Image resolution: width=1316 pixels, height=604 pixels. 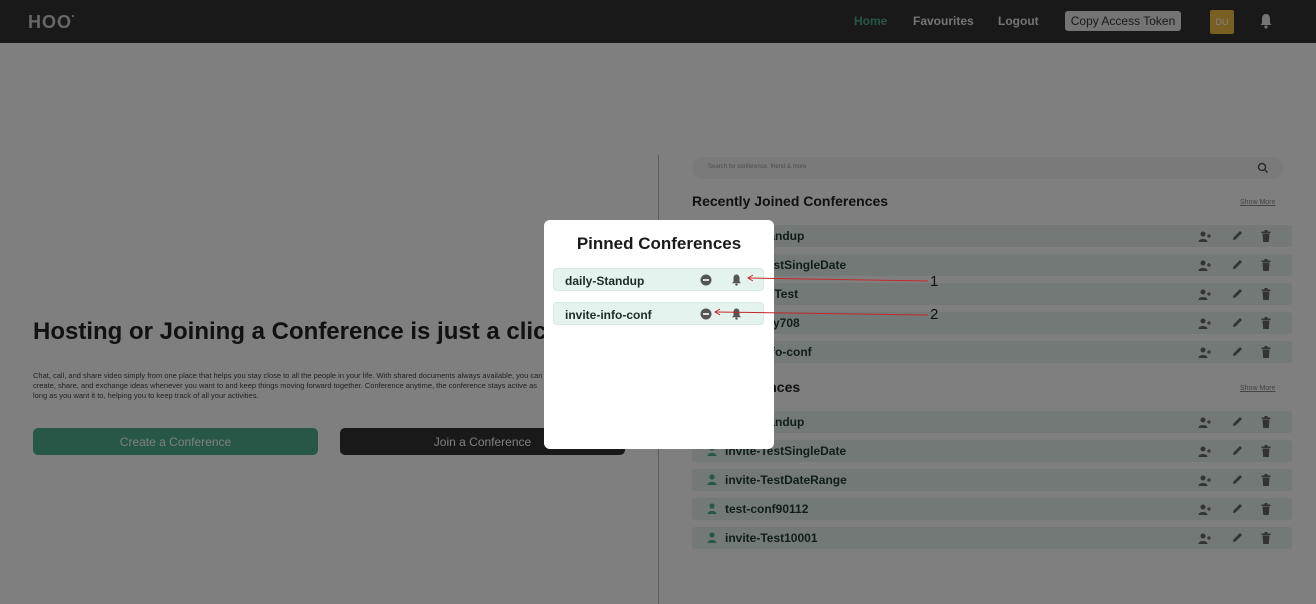 What do you see at coordinates (608, 315) in the screenshot?
I see `pinned-conference-name: invite-info-conf` at bounding box center [608, 315].